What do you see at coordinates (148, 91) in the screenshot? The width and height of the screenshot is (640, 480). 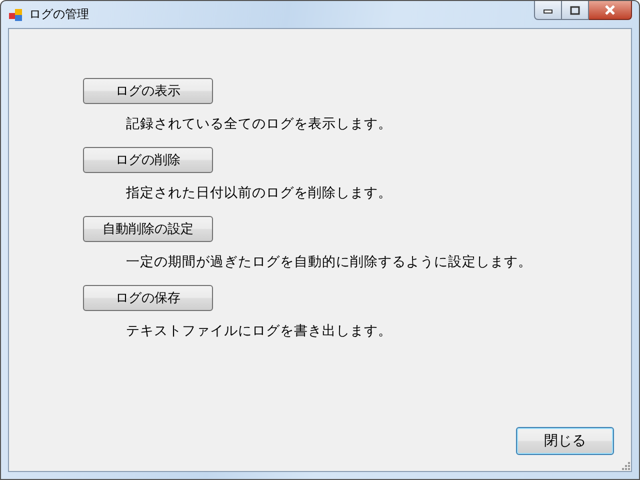 I see `action-button: ログの表示` at bounding box center [148, 91].